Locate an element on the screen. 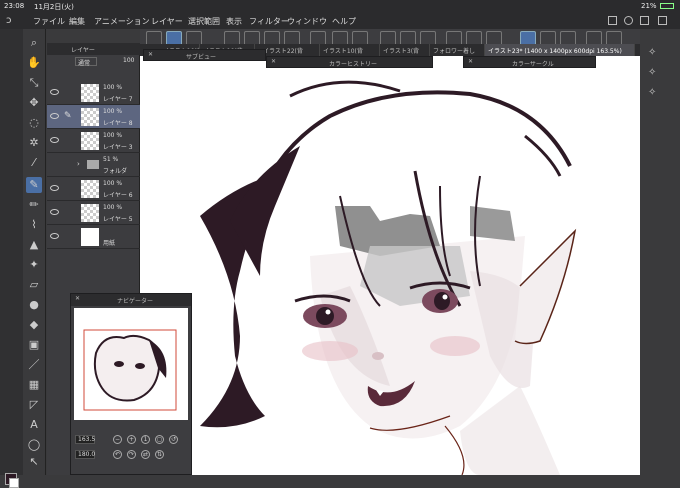  pen-icon: ✎ is located at coordinates (34, 185).